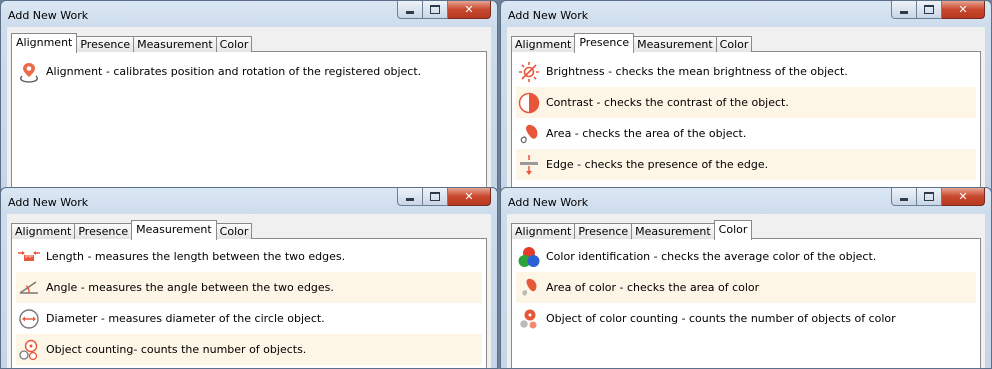  I want to click on list-item-label: Area - checks the area of the object., so click(646, 133).